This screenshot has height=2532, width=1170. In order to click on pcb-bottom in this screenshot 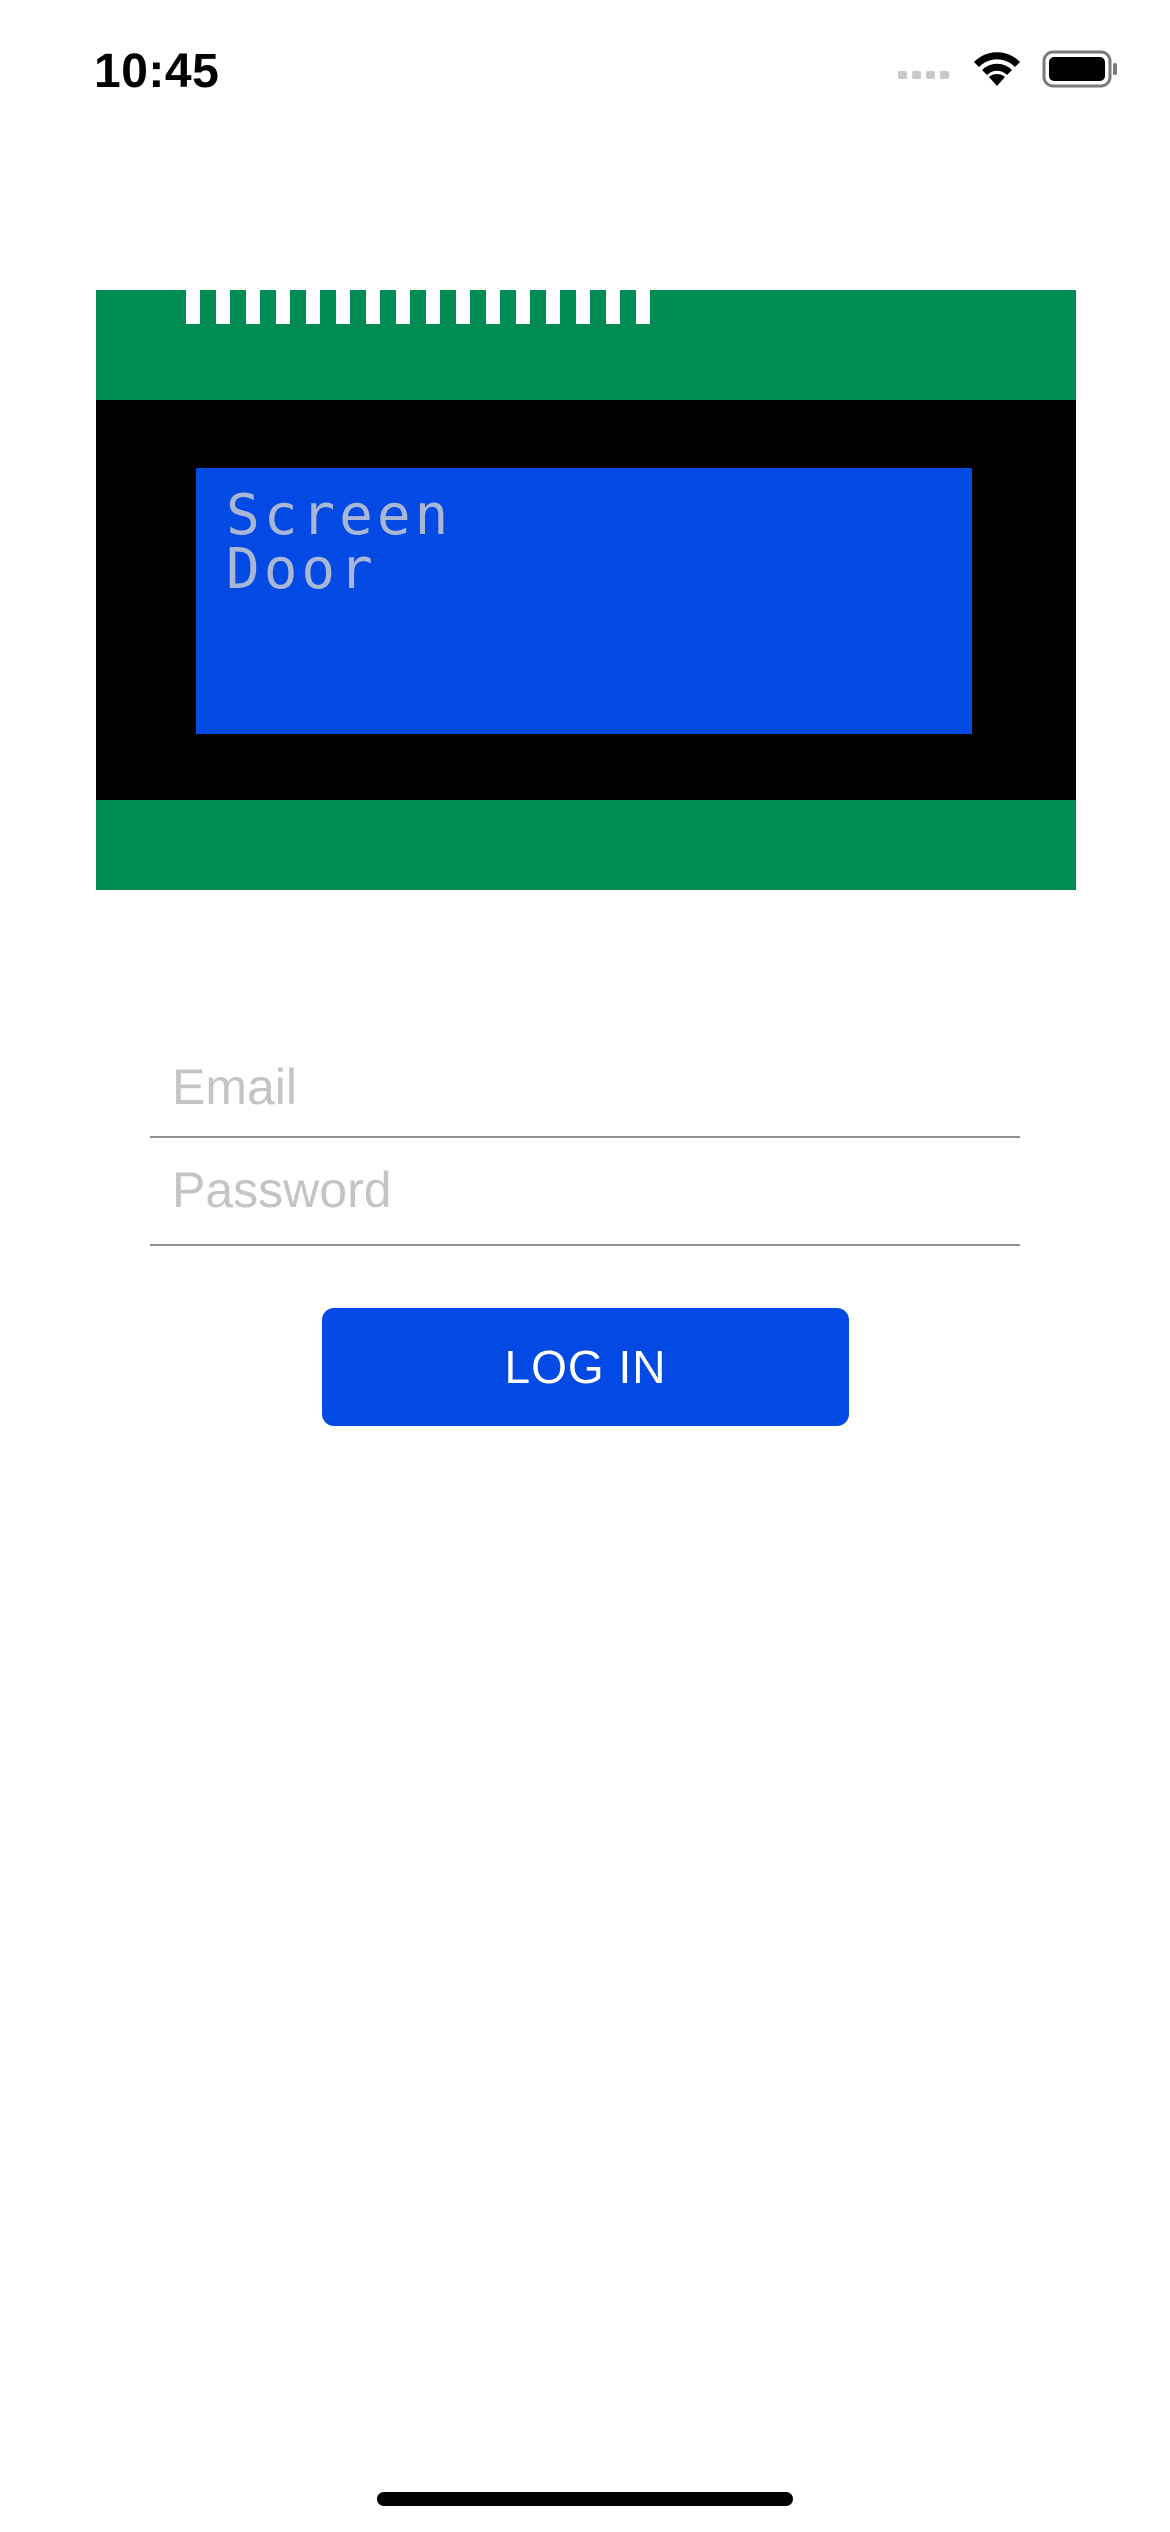, I will do `click(586, 845)`.